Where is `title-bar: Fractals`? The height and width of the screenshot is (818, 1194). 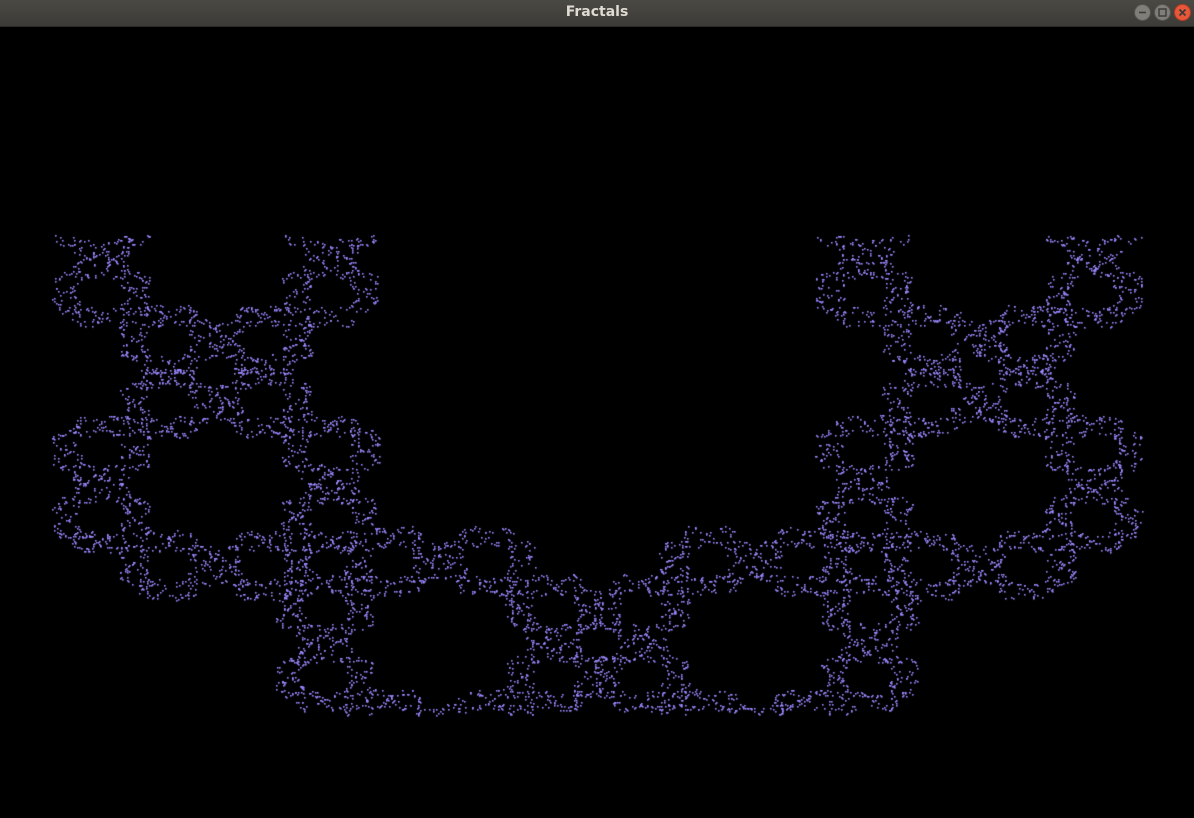 title-bar: Fractals is located at coordinates (597, 13).